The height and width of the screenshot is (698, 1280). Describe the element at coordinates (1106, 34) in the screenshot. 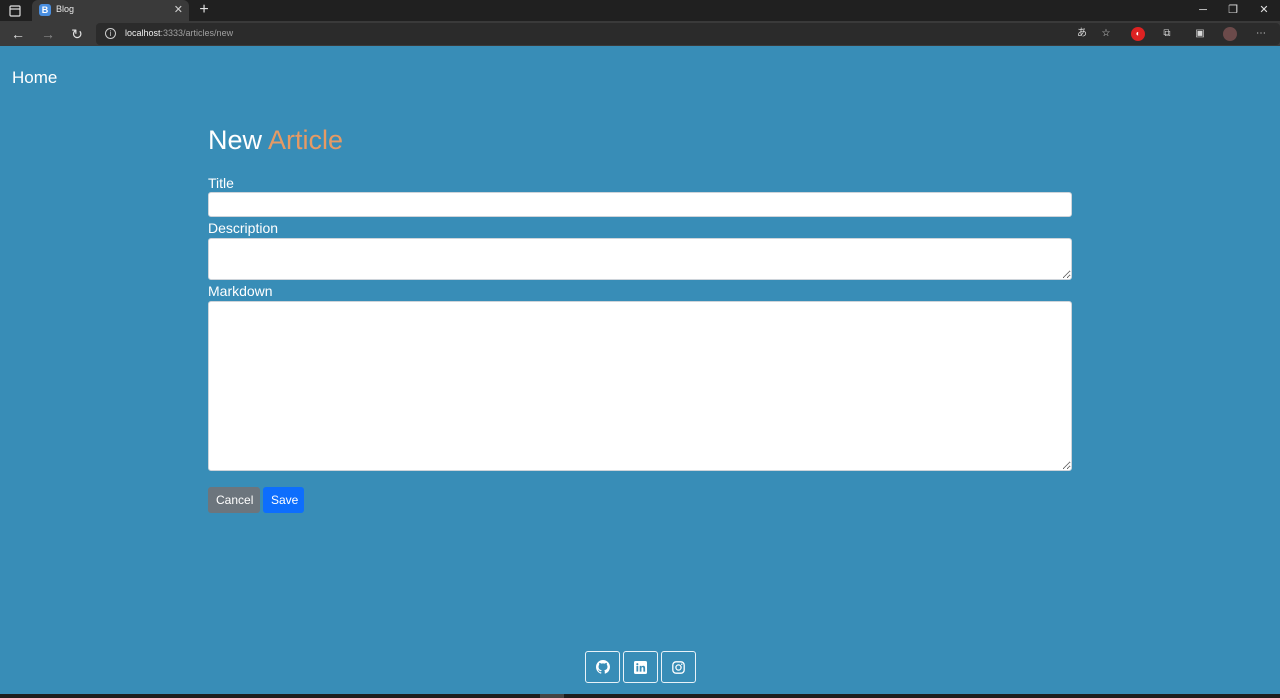

I see `favorites-icon: ☆` at that location.